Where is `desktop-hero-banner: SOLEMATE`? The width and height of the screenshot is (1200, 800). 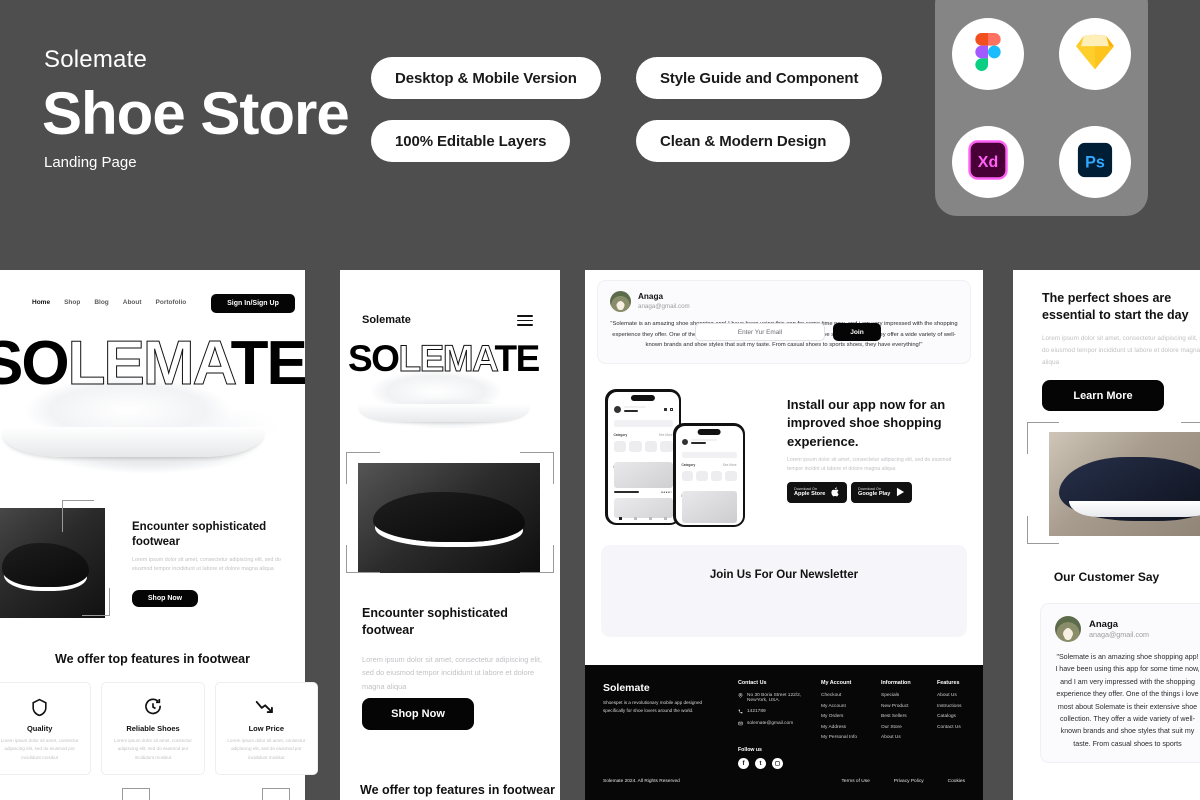 desktop-hero-banner: SOLEMATE is located at coordinates (152, 400).